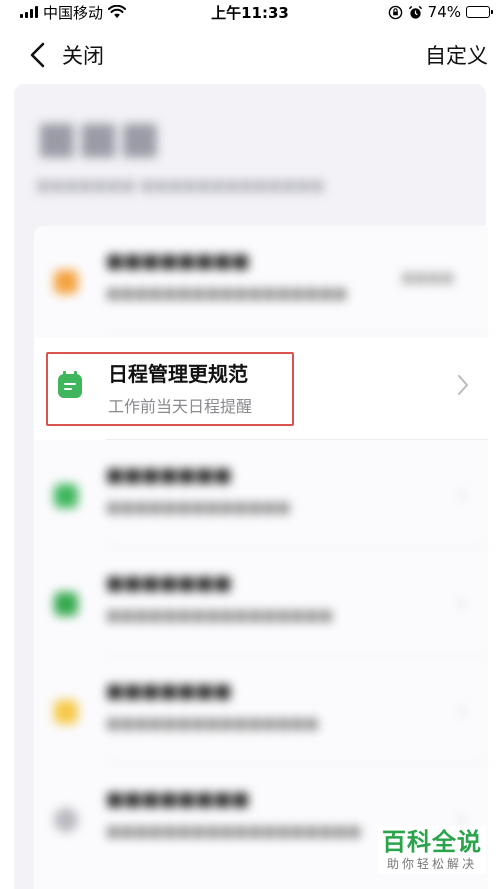 This screenshot has height=889, width=500. Describe the element at coordinates (29, 12) in the screenshot. I see `signal-icon` at that location.